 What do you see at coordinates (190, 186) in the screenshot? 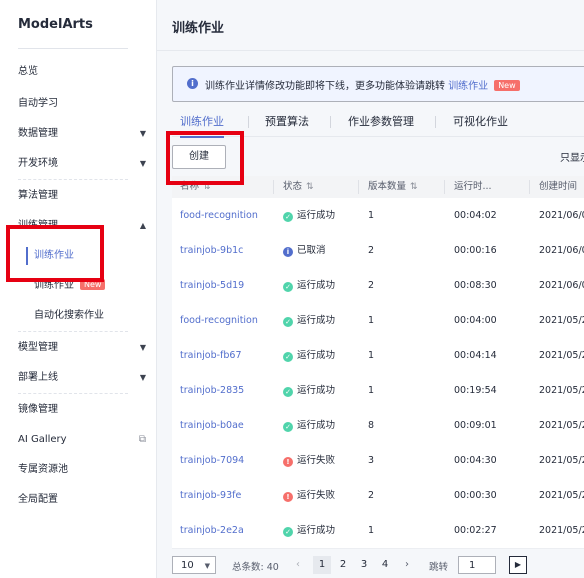
I see `column-label: 名称` at bounding box center [190, 186].